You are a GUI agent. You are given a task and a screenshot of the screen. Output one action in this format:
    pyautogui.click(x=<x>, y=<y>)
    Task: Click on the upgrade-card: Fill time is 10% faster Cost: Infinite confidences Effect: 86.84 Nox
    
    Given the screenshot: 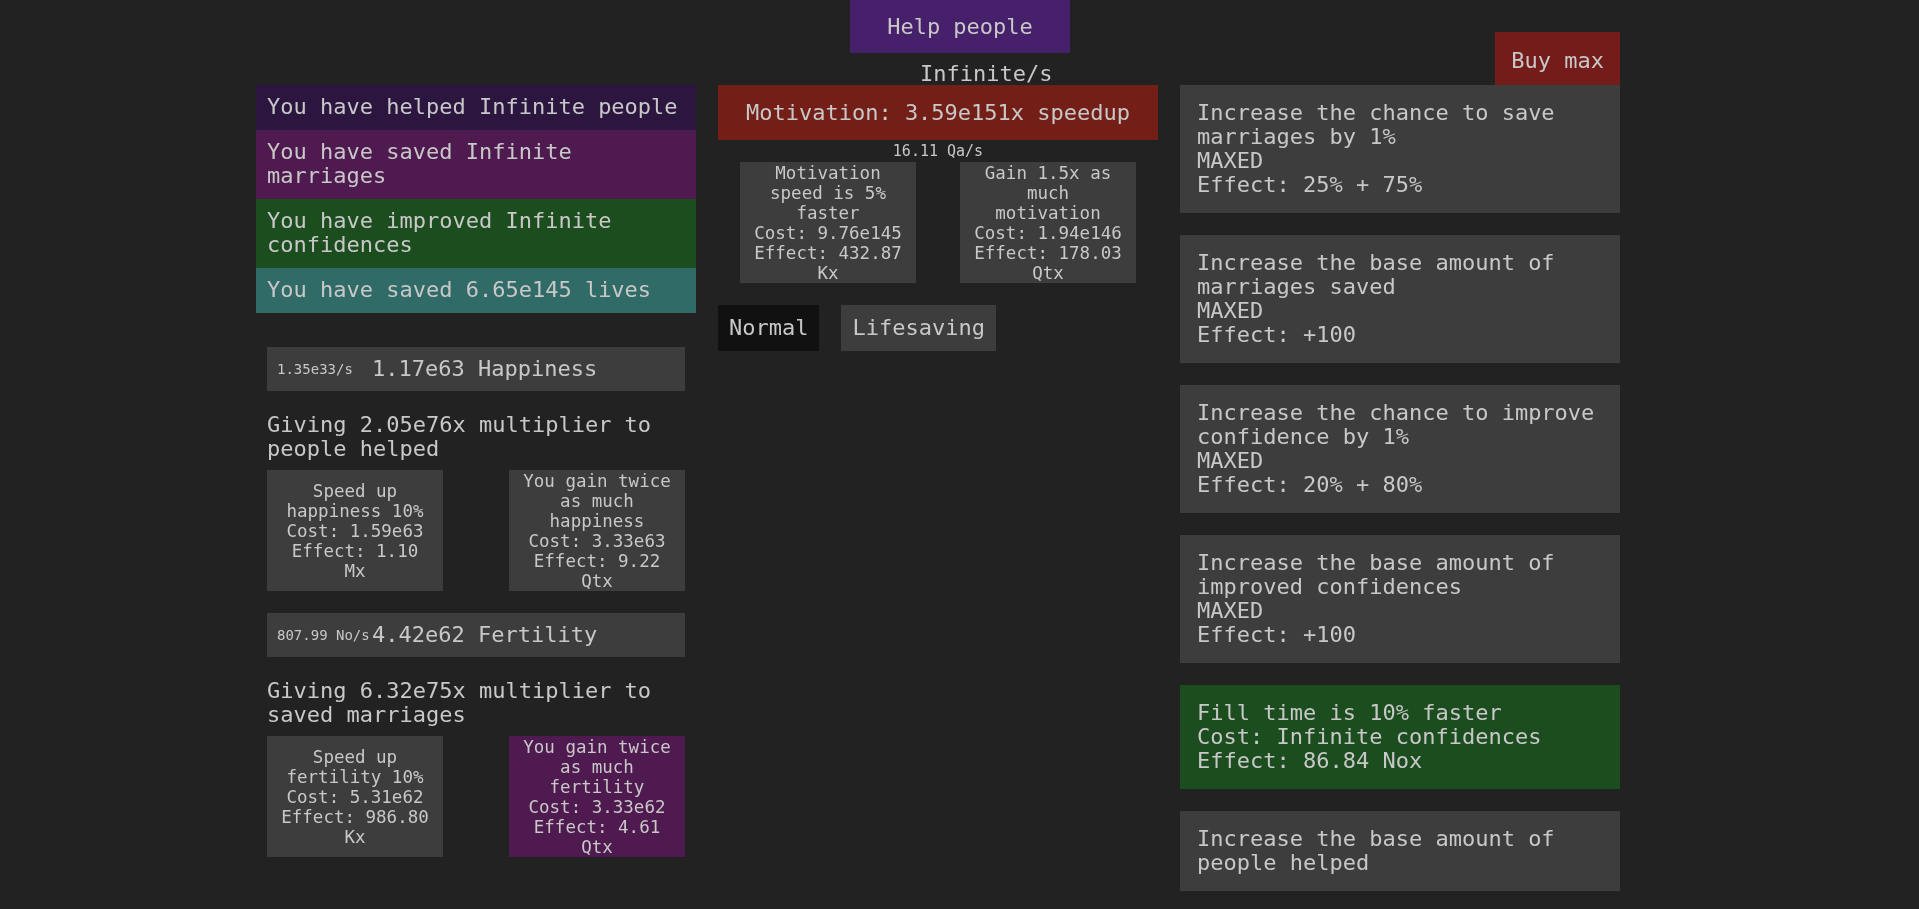 What is the action you would take?
    pyautogui.click(x=1400, y=737)
    